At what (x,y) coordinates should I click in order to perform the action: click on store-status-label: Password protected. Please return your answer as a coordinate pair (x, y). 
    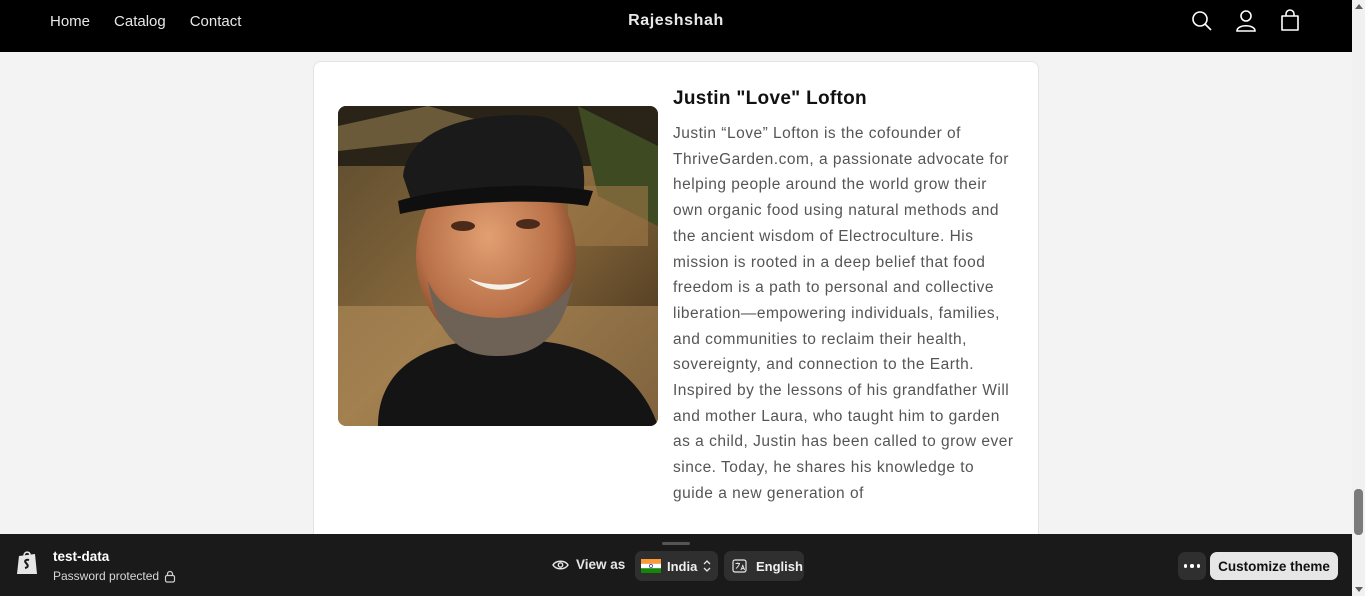
    Looking at the image, I should click on (106, 576).